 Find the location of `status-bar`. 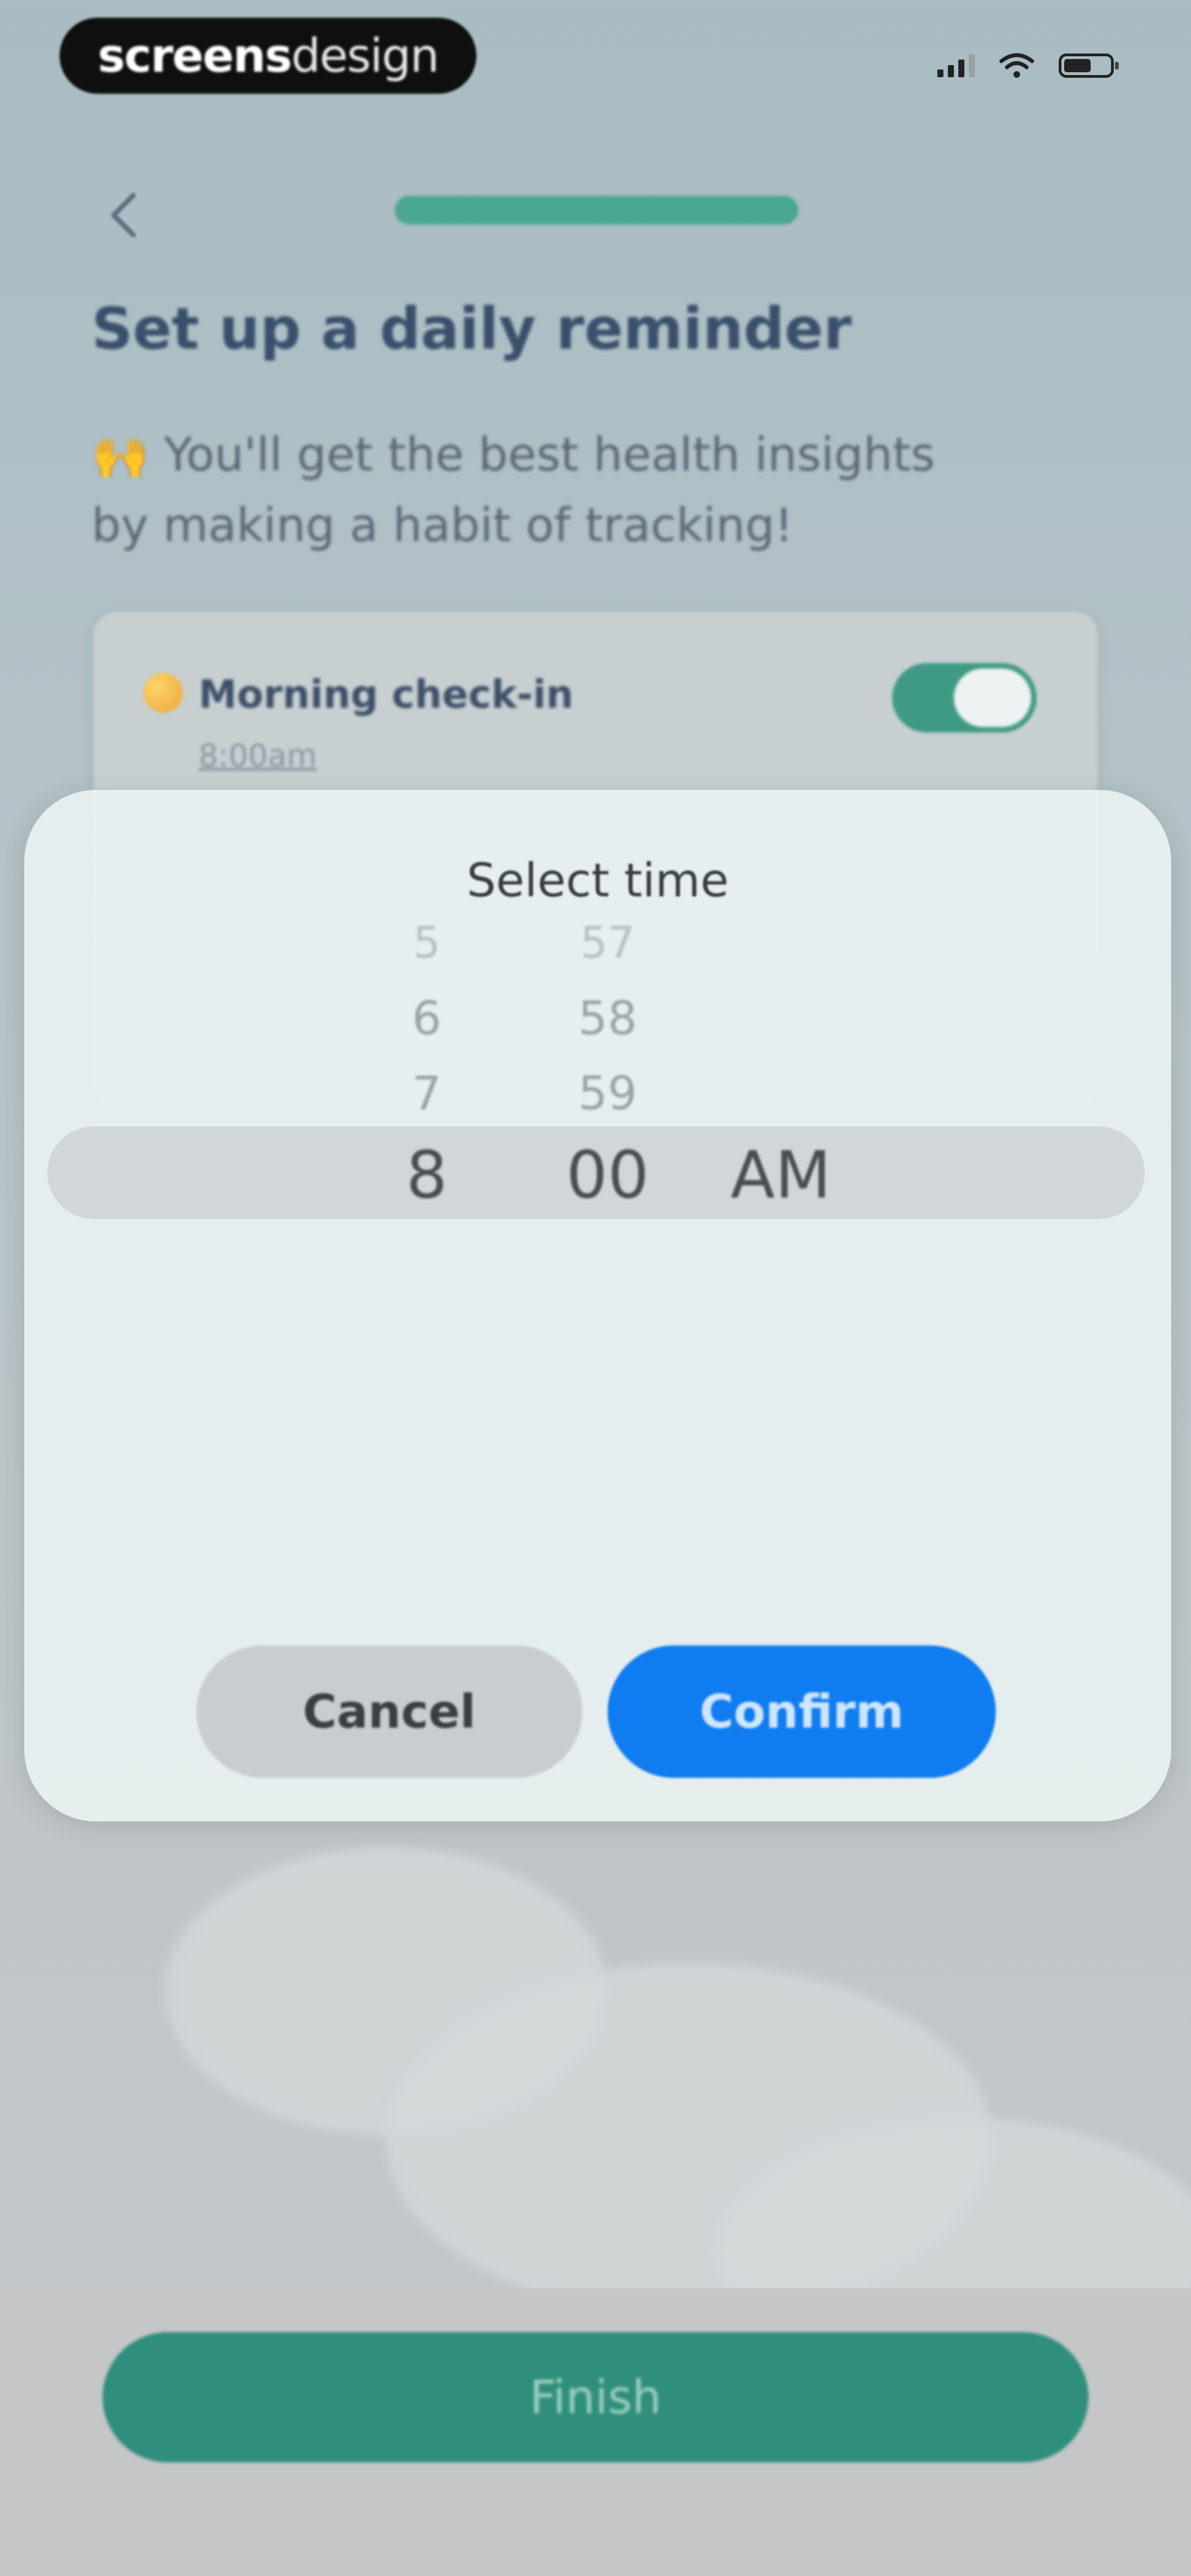

status-bar is located at coordinates (1028, 65).